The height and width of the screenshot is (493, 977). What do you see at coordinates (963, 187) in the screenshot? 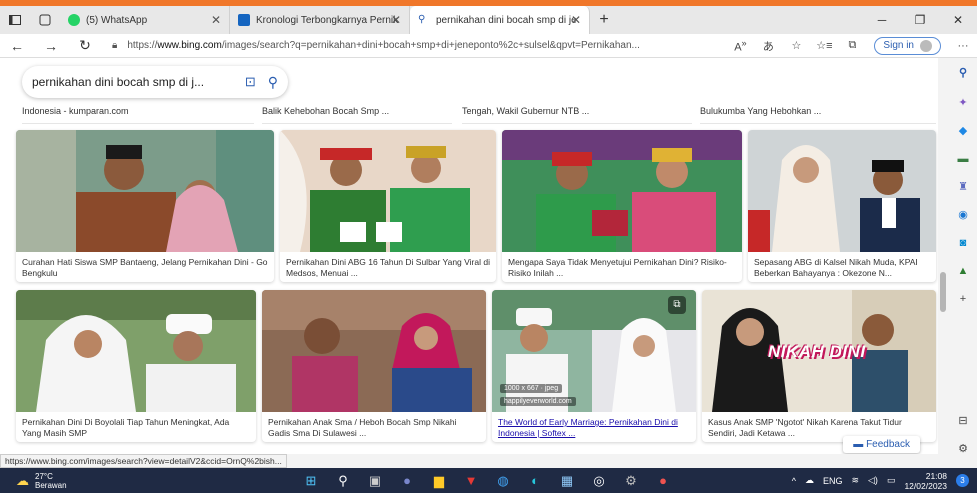
I see `games-icon: ♜` at bounding box center [963, 187].